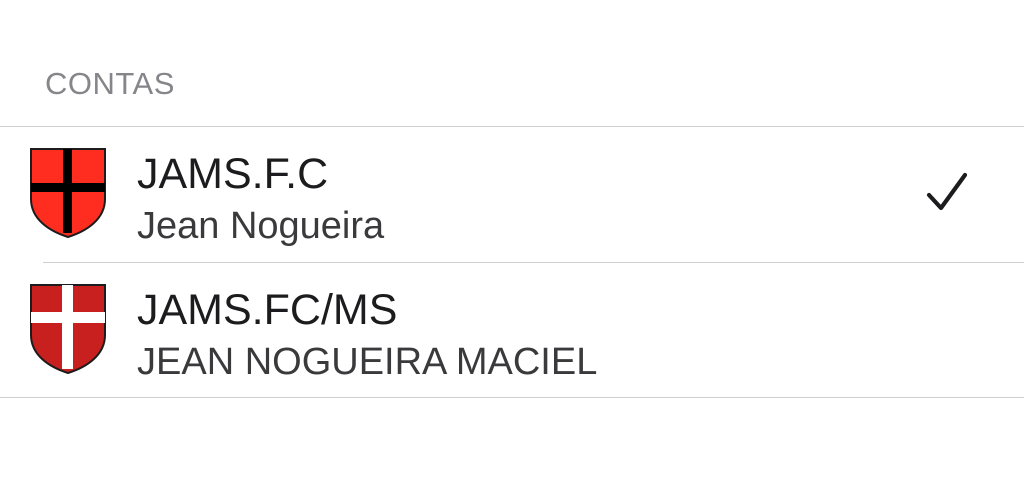  What do you see at coordinates (233, 174) in the screenshot?
I see `account-name: JAMS.F.C` at bounding box center [233, 174].